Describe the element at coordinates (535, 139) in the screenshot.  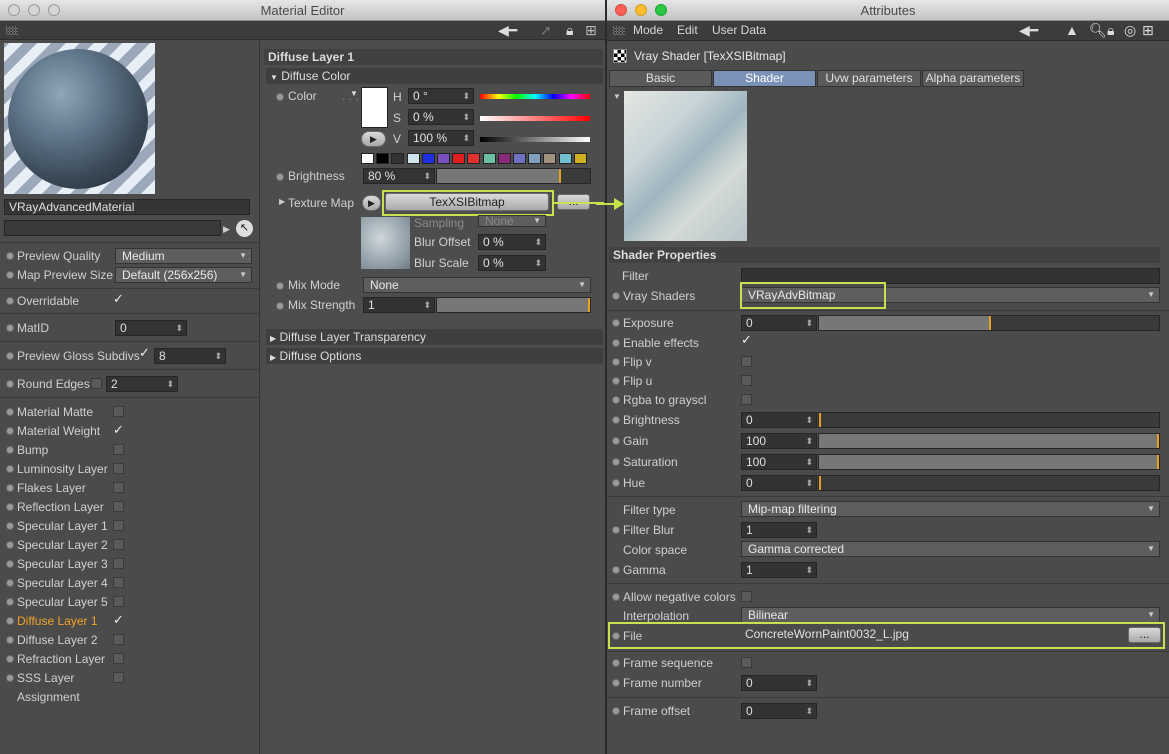
I see `value-slider` at that location.